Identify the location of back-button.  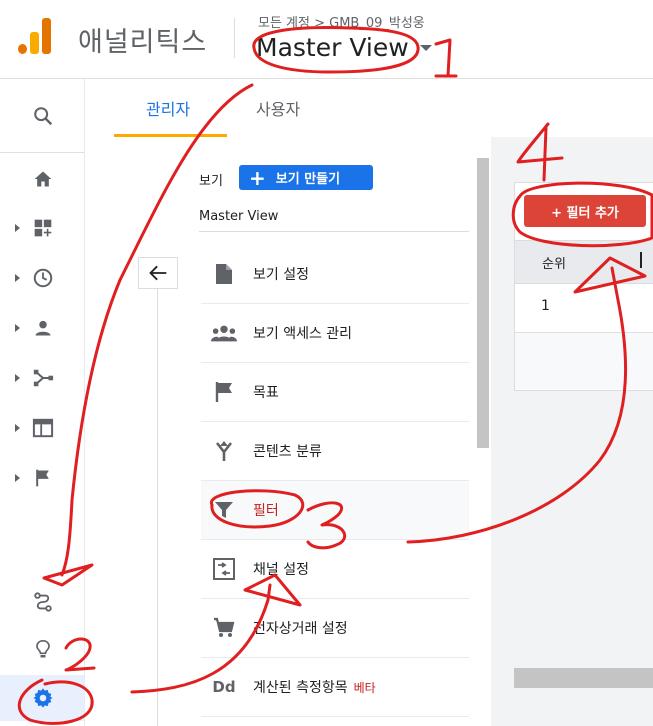
(158, 273).